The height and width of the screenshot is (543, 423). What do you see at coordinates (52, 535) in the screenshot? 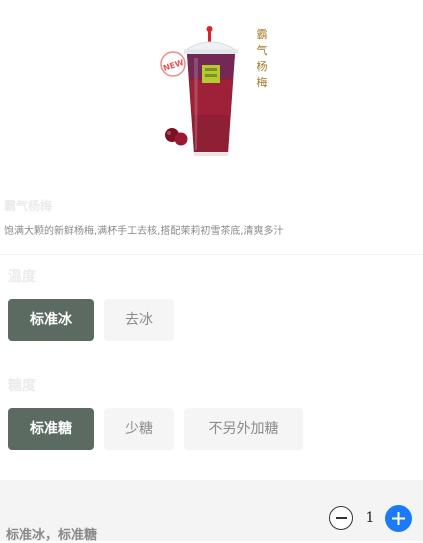
I see `selection-summary: 标准冰，标准糖` at bounding box center [52, 535].